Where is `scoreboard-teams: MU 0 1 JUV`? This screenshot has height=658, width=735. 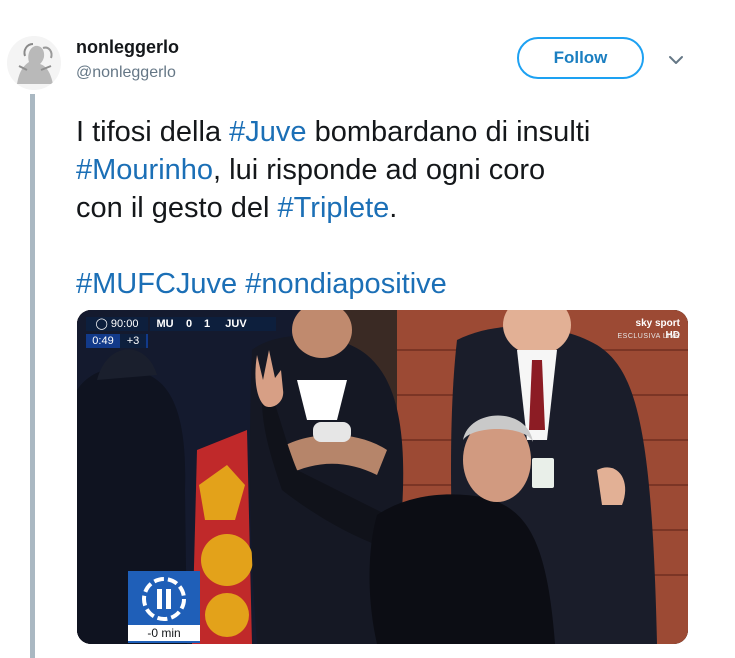
scoreboard-teams: MU 0 1 JUV is located at coordinates (213, 324).